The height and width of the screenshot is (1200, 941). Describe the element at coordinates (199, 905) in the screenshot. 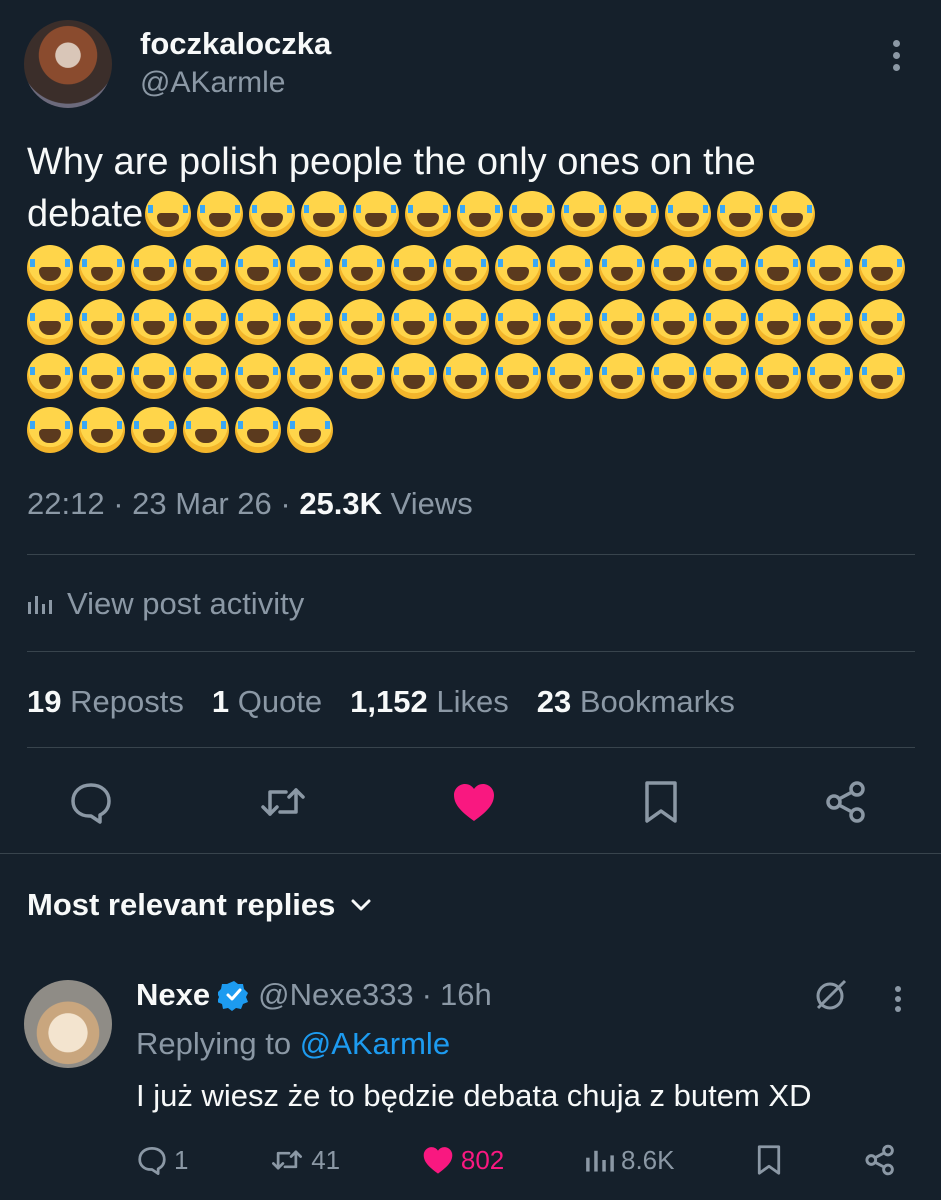

I see `replies-sort-dropdown: Most relevant replies` at that location.